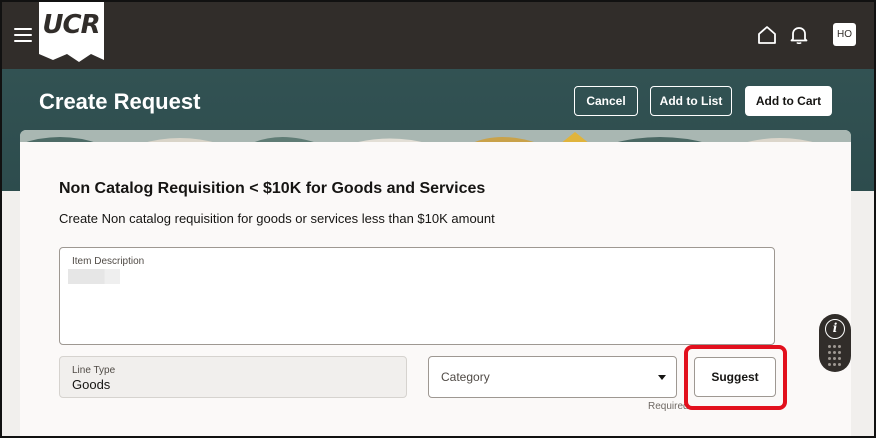 The height and width of the screenshot is (438, 876). Describe the element at coordinates (94, 276) in the screenshot. I see `item-description-value` at that location.